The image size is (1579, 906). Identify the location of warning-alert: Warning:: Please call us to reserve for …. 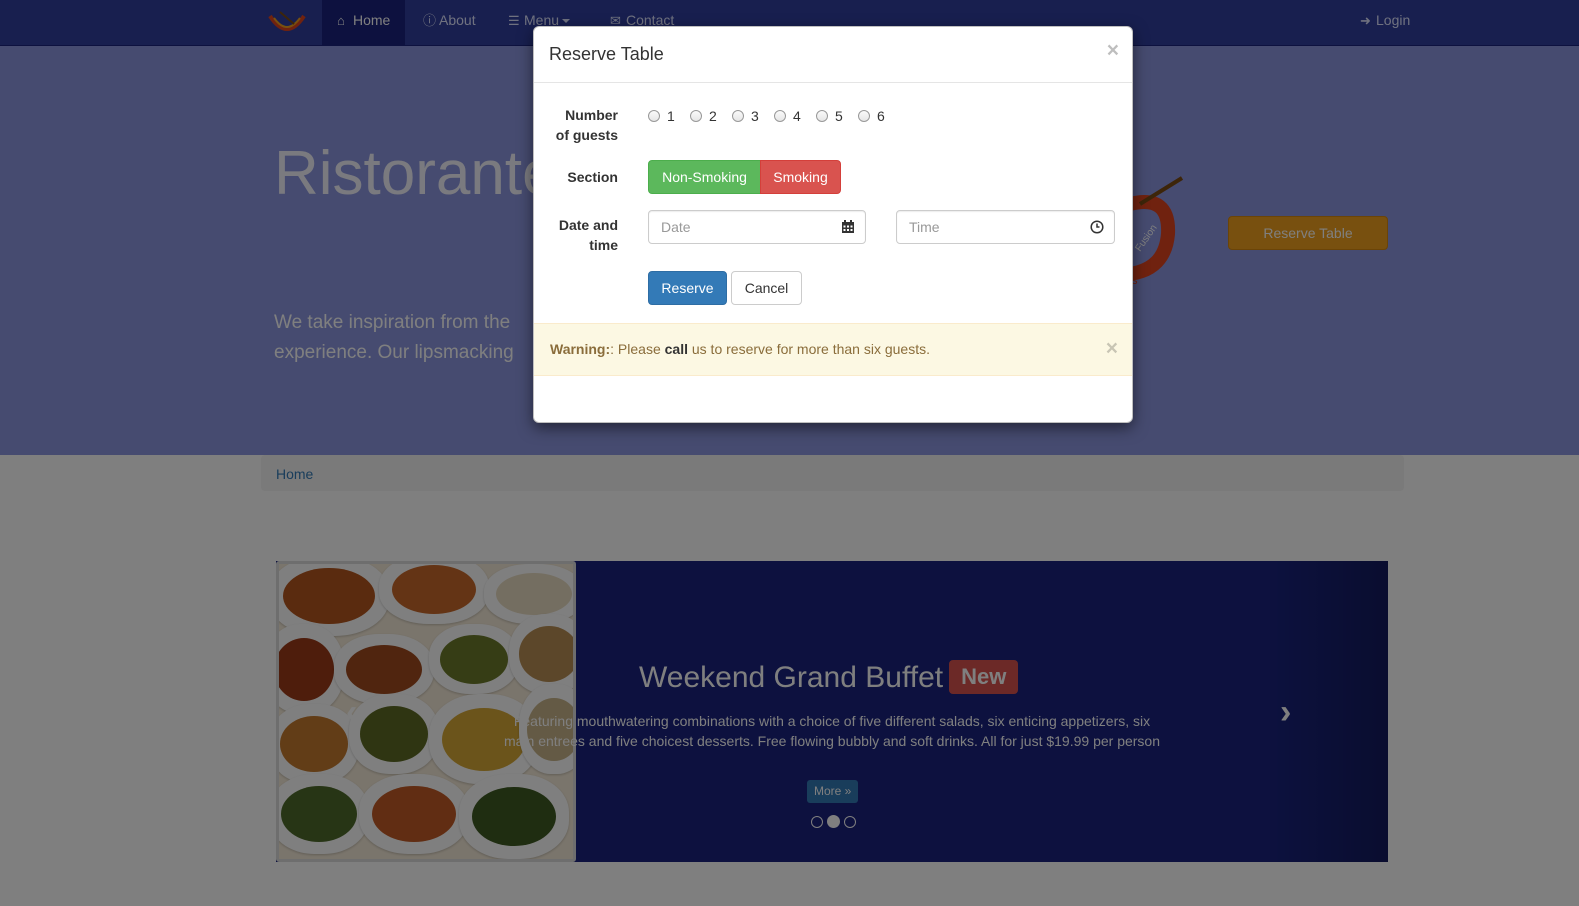
(833, 349).